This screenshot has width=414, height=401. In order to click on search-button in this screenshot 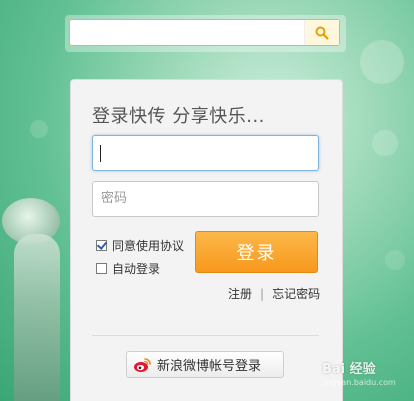, I will do `click(321, 32)`.